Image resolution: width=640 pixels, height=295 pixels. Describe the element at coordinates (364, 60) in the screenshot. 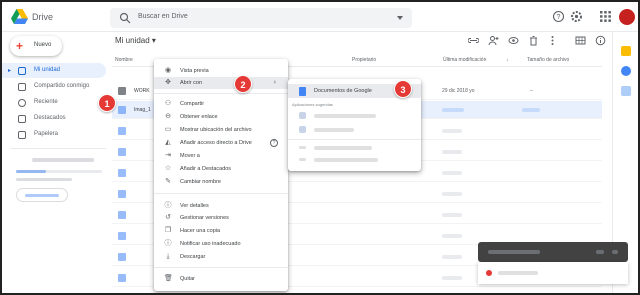

I see `column-owner: Propietario` at that location.